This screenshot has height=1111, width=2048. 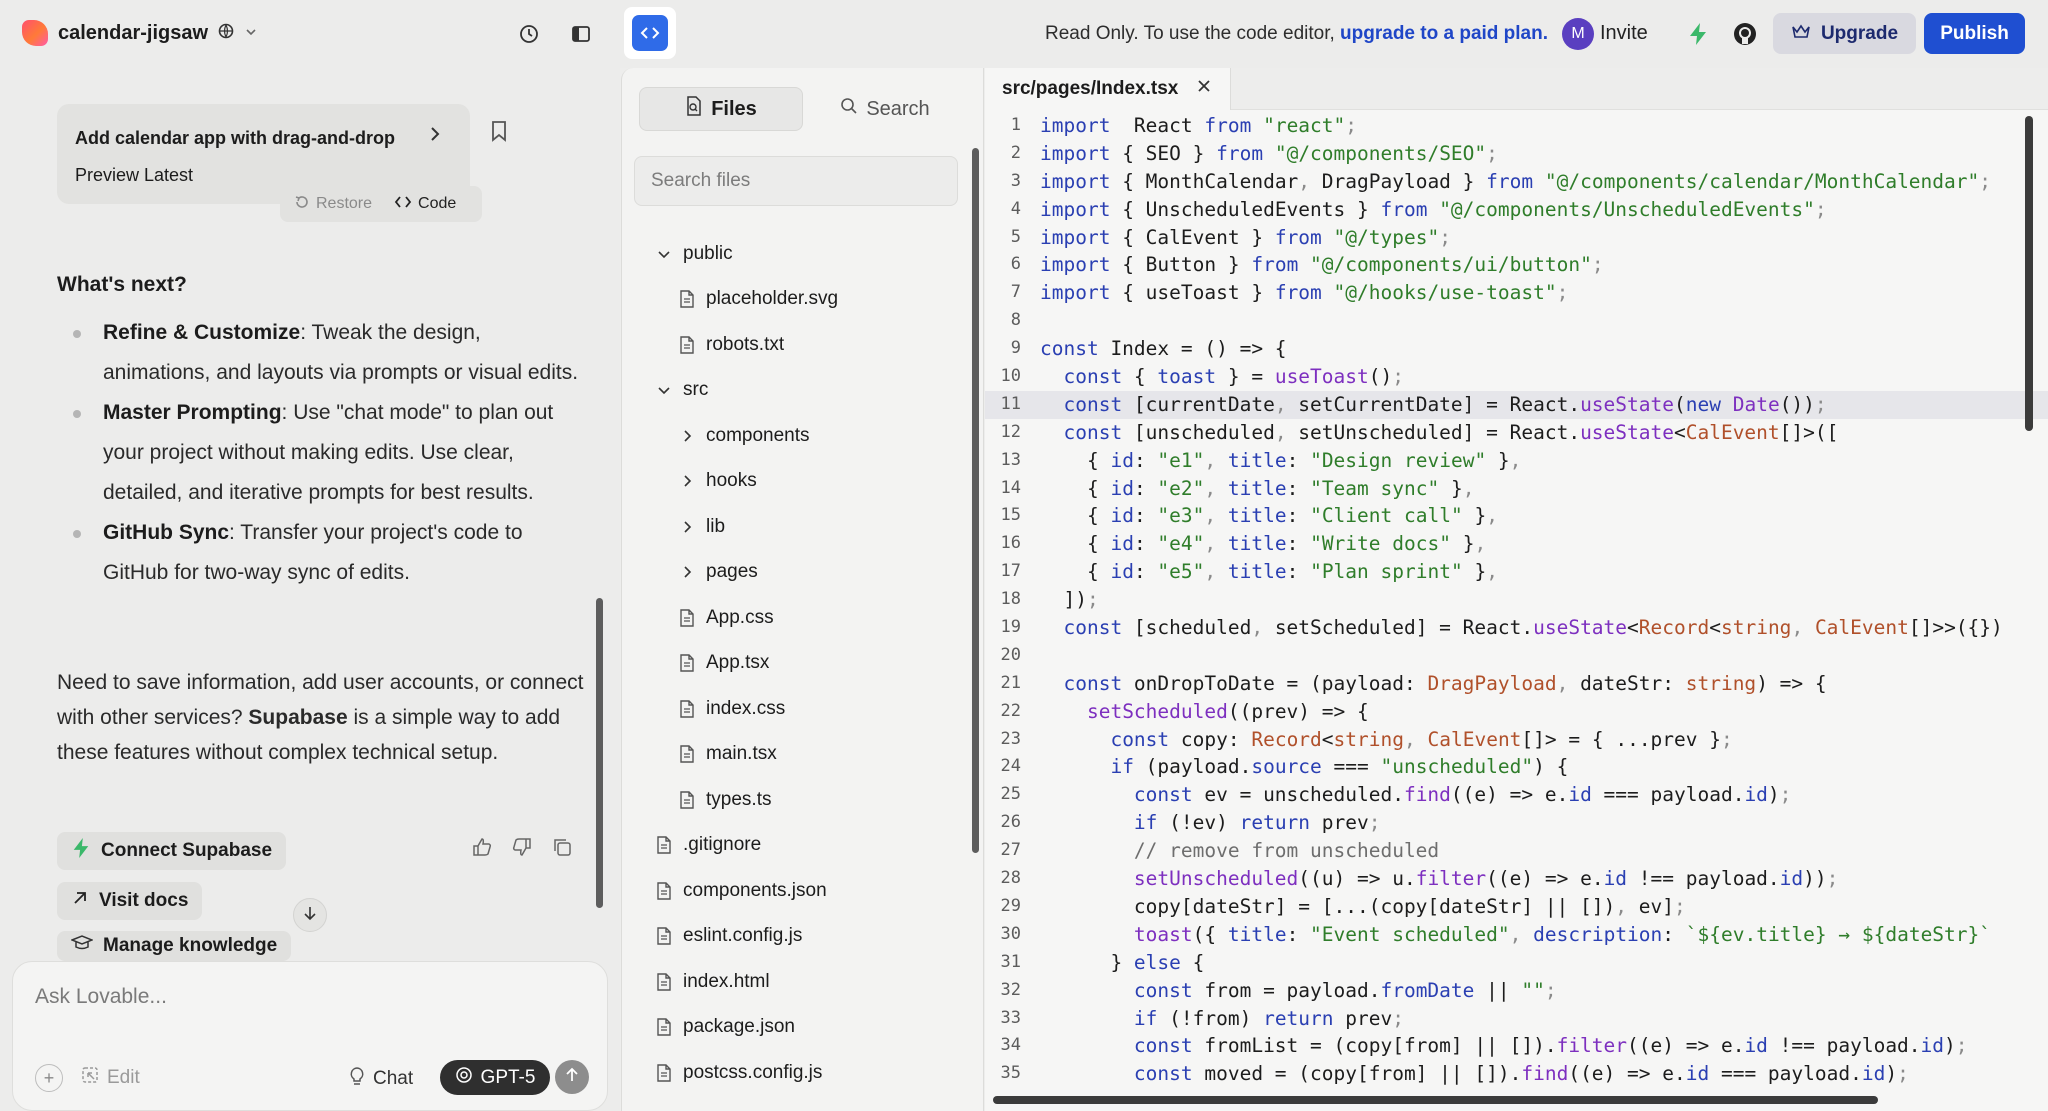 What do you see at coordinates (796, 181) in the screenshot?
I see `search-files-input: Search files` at bounding box center [796, 181].